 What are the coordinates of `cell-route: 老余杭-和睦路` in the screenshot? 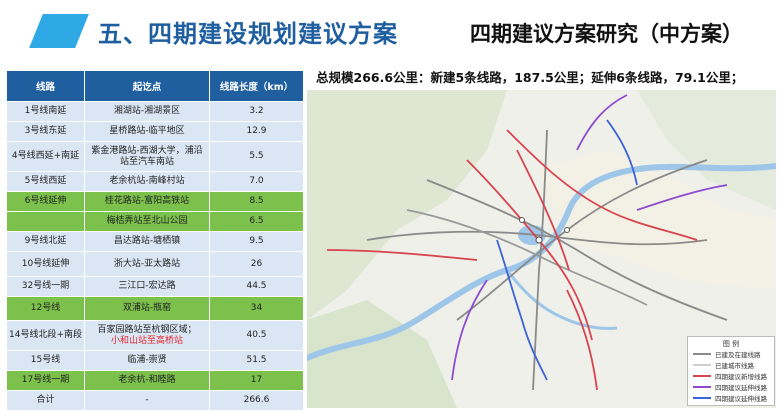 It's located at (147, 380).